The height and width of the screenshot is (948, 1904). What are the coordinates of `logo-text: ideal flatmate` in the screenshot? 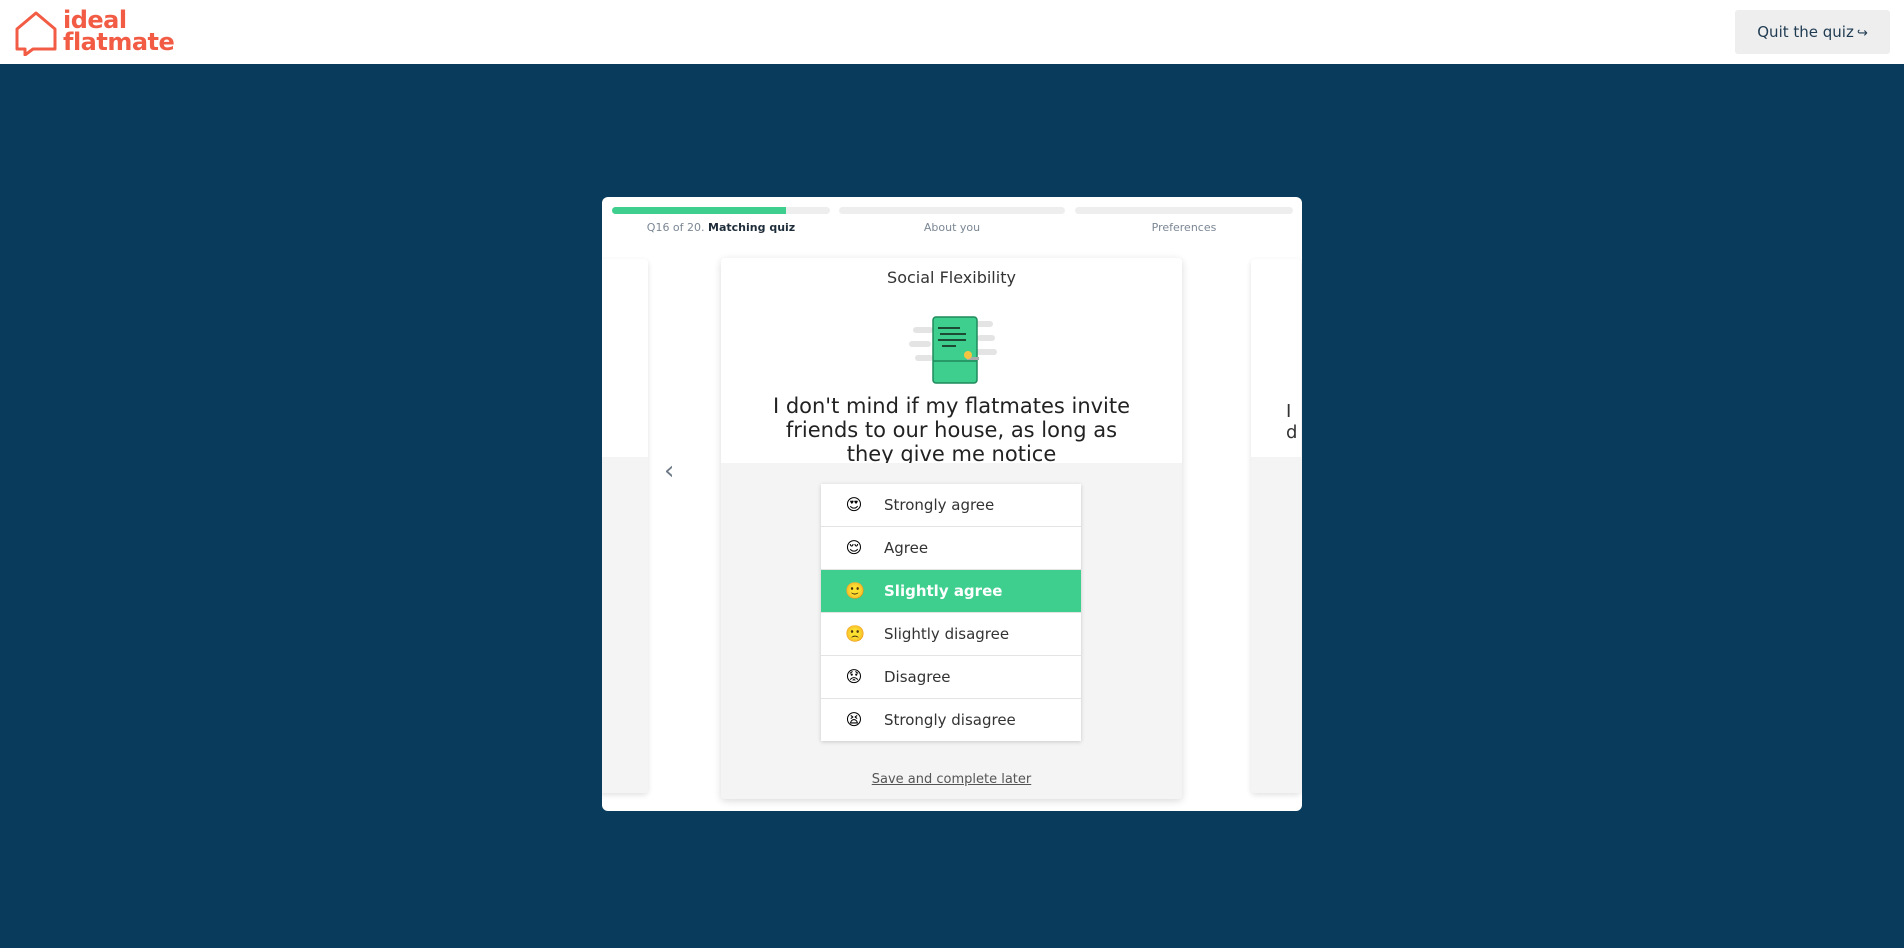 It's located at (119, 32).